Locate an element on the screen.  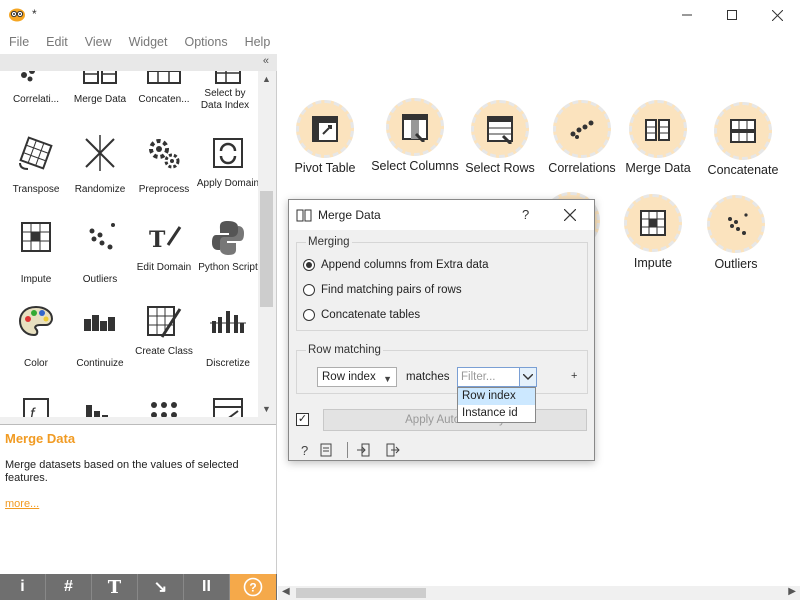
impute-icon is located at coordinates (653, 223).